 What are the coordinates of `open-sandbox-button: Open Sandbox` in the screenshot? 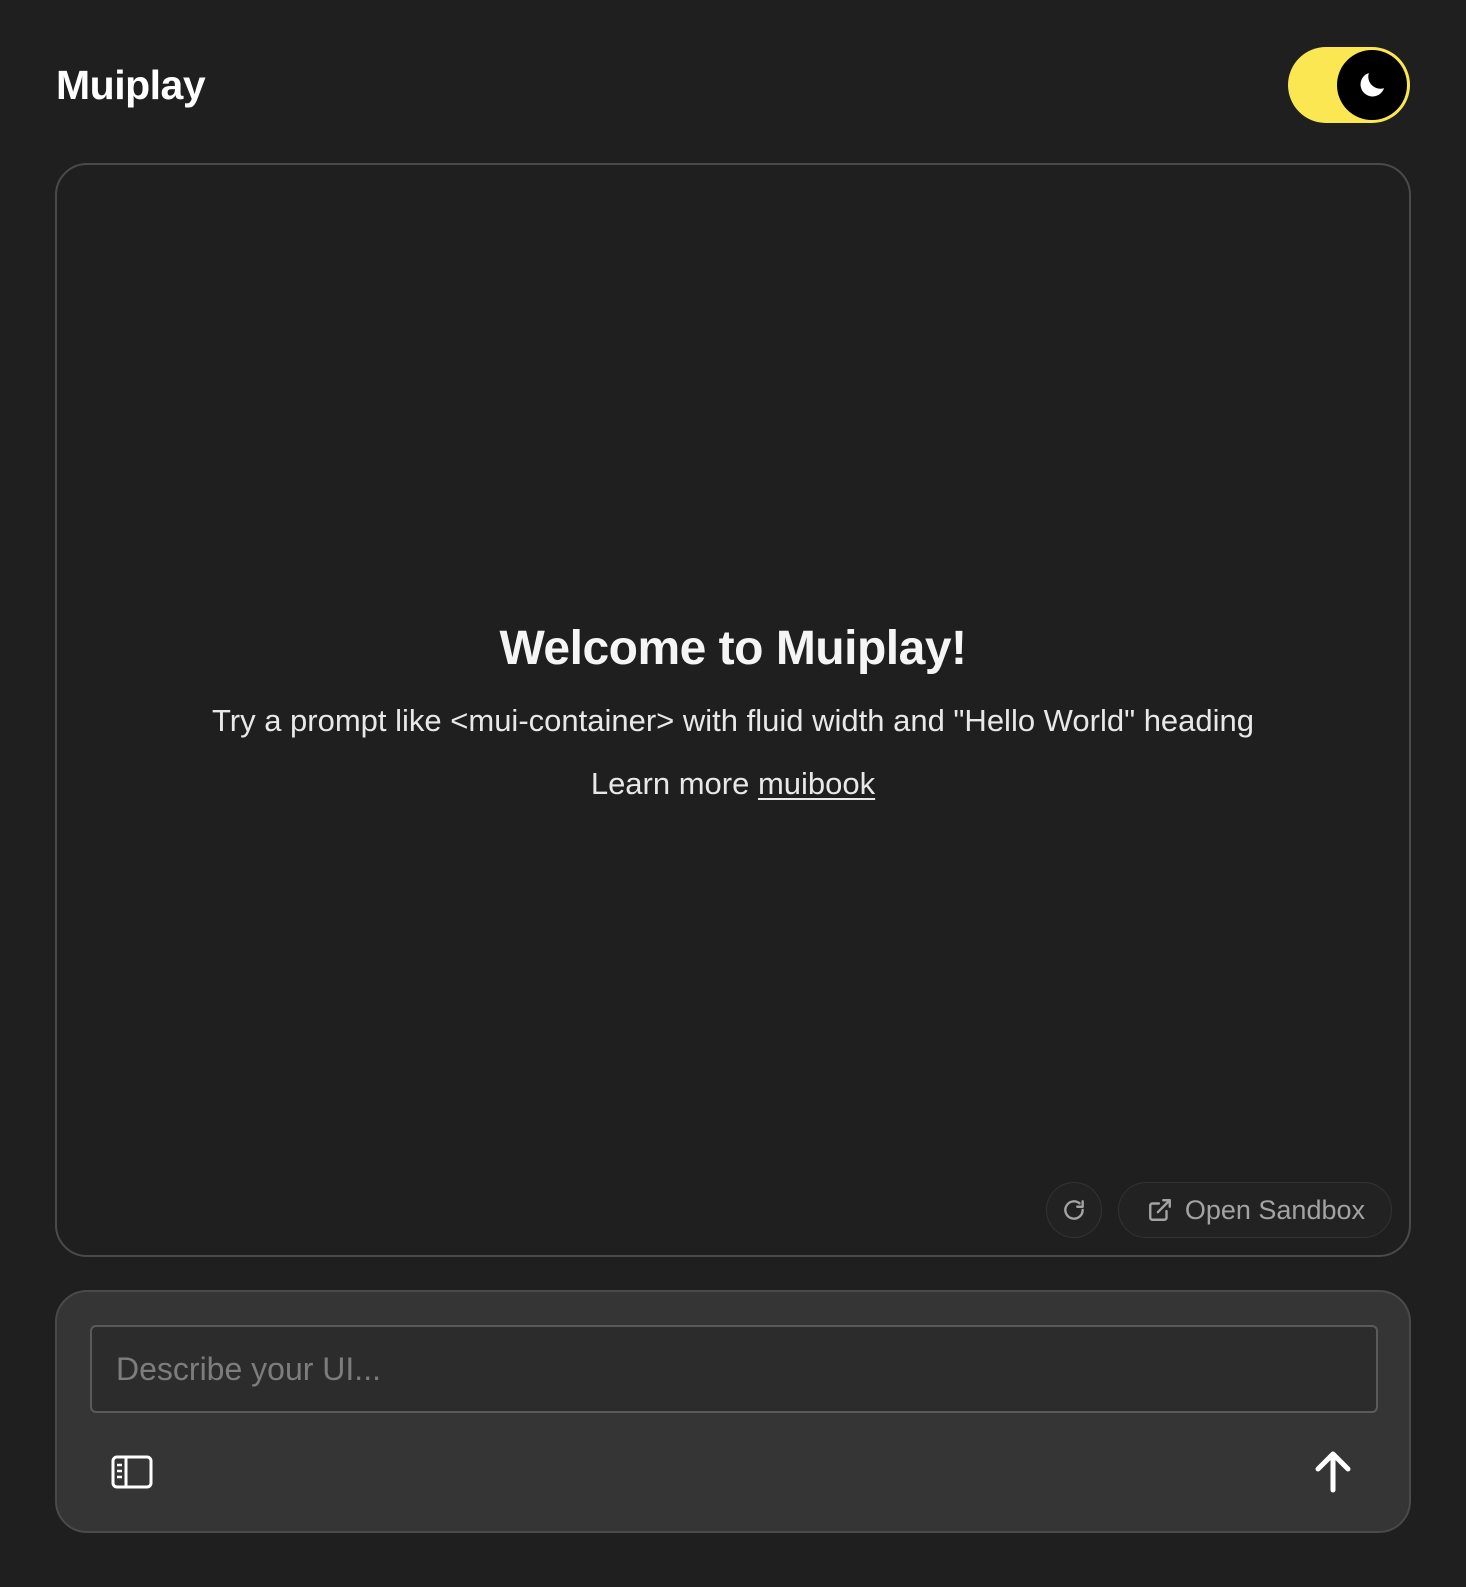 It's located at (1254, 1210).